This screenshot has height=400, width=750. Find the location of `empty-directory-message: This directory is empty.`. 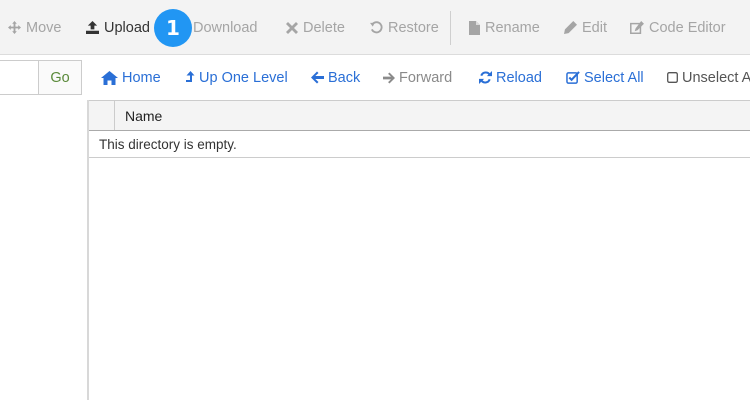

empty-directory-message: This directory is empty. is located at coordinates (419, 144).